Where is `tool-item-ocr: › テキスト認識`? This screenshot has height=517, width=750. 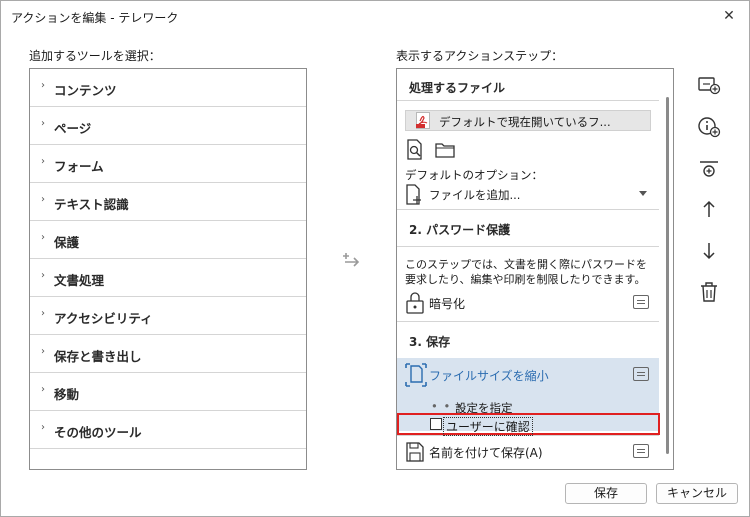
tool-item-ocr: › テキスト認識 is located at coordinates (168, 202).